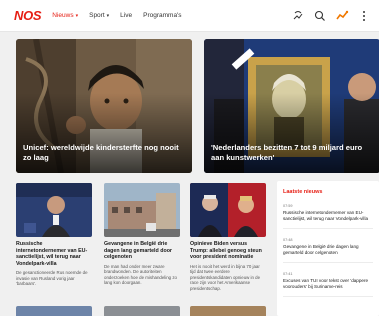 This screenshot has height=316, width=379. What do you see at coordinates (320, 16) in the screenshot?
I see `search-icon` at bounding box center [320, 16].